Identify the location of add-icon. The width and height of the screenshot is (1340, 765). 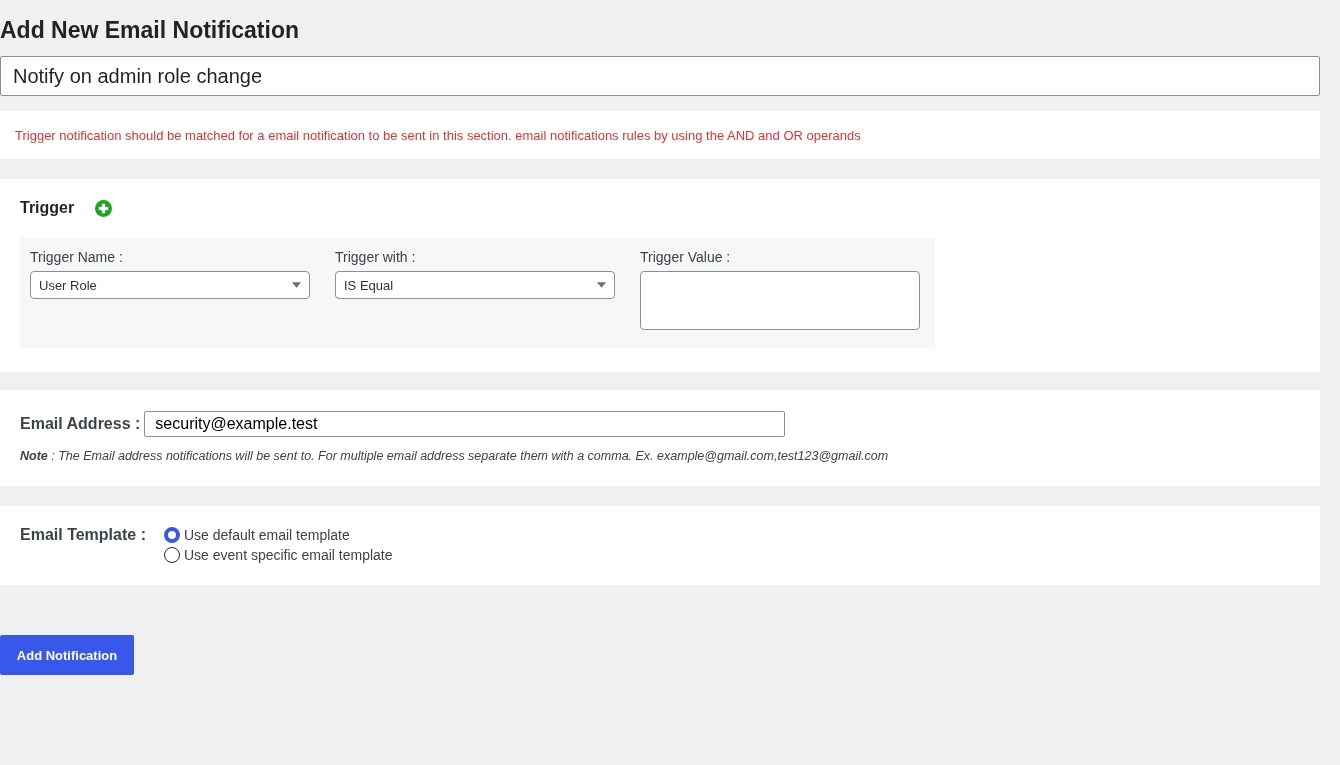
(104, 208).